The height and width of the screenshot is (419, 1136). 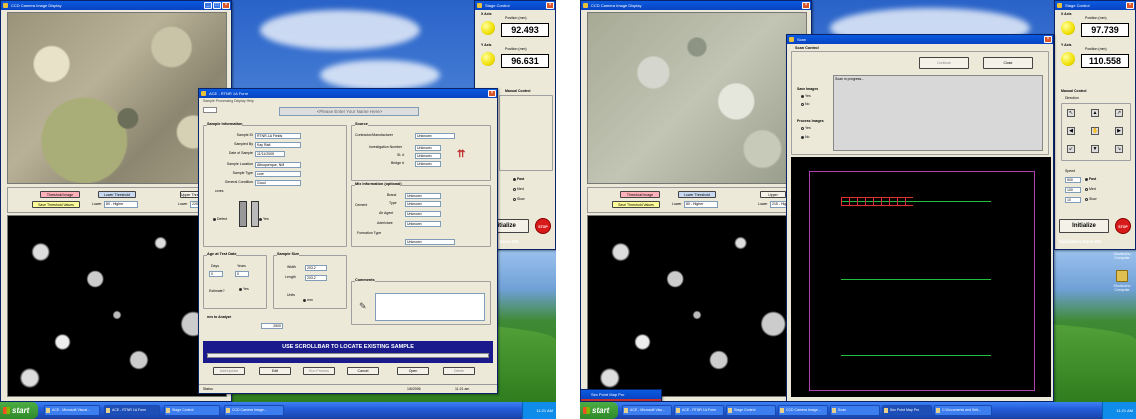 What do you see at coordinates (435, 136) in the screenshot?
I see `contractor-field: Unknown` at bounding box center [435, 136].